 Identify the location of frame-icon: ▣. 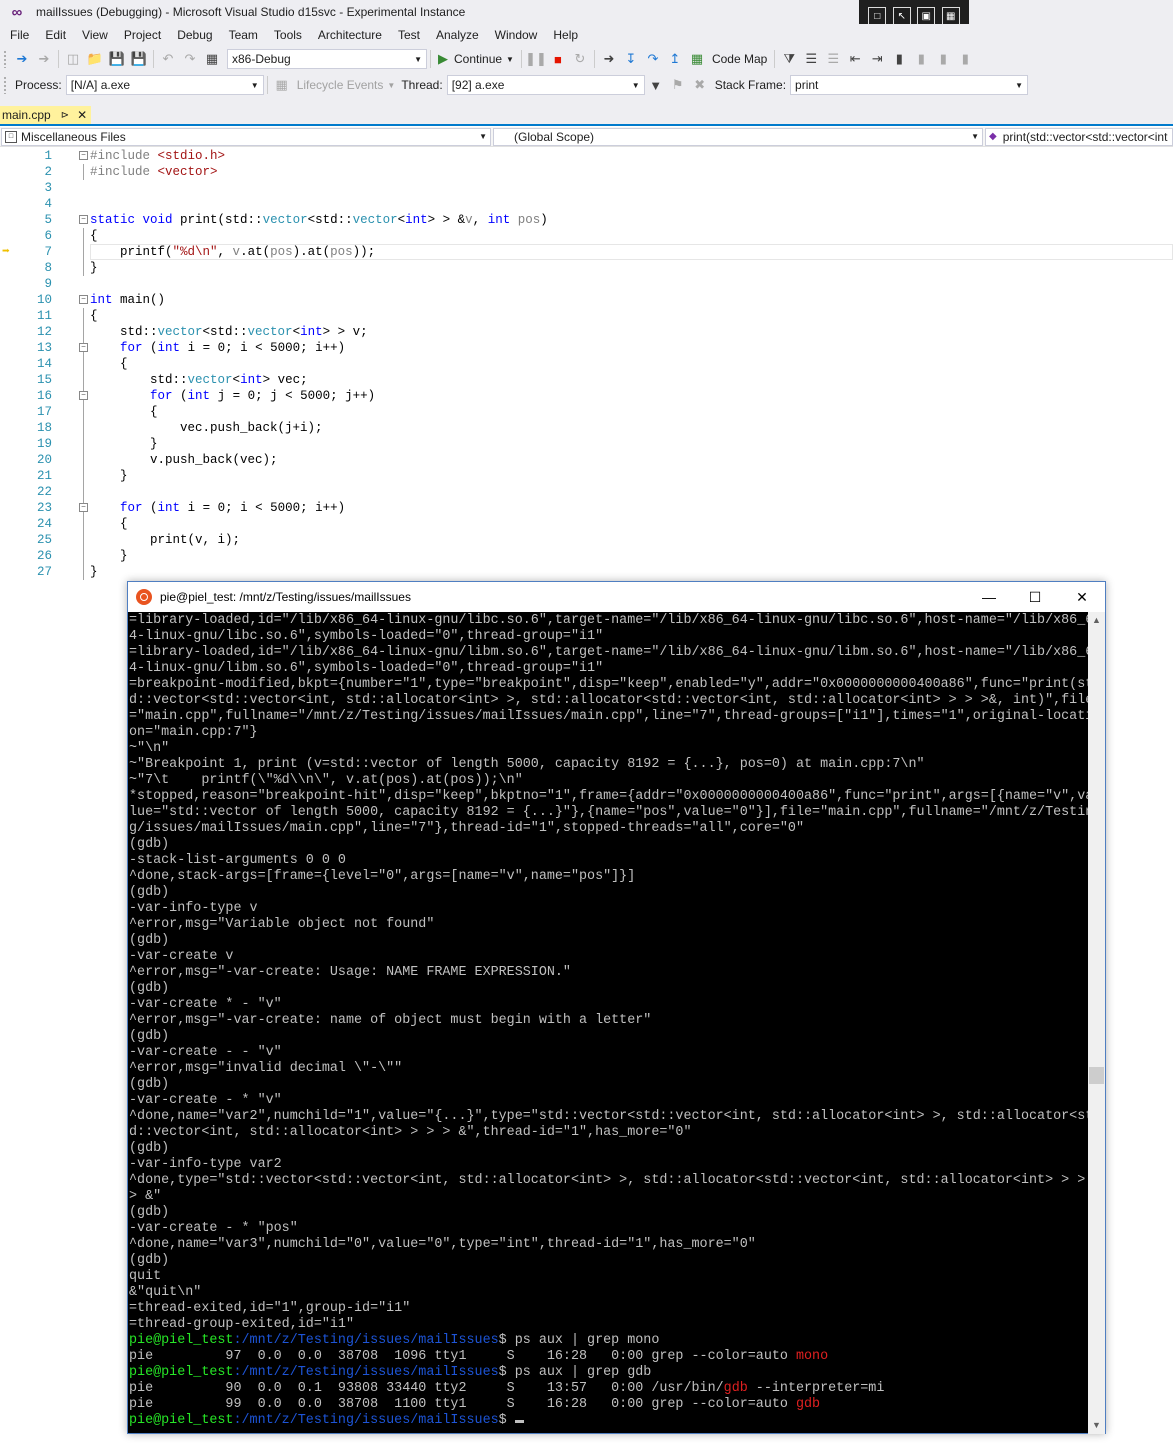
(926, 16).